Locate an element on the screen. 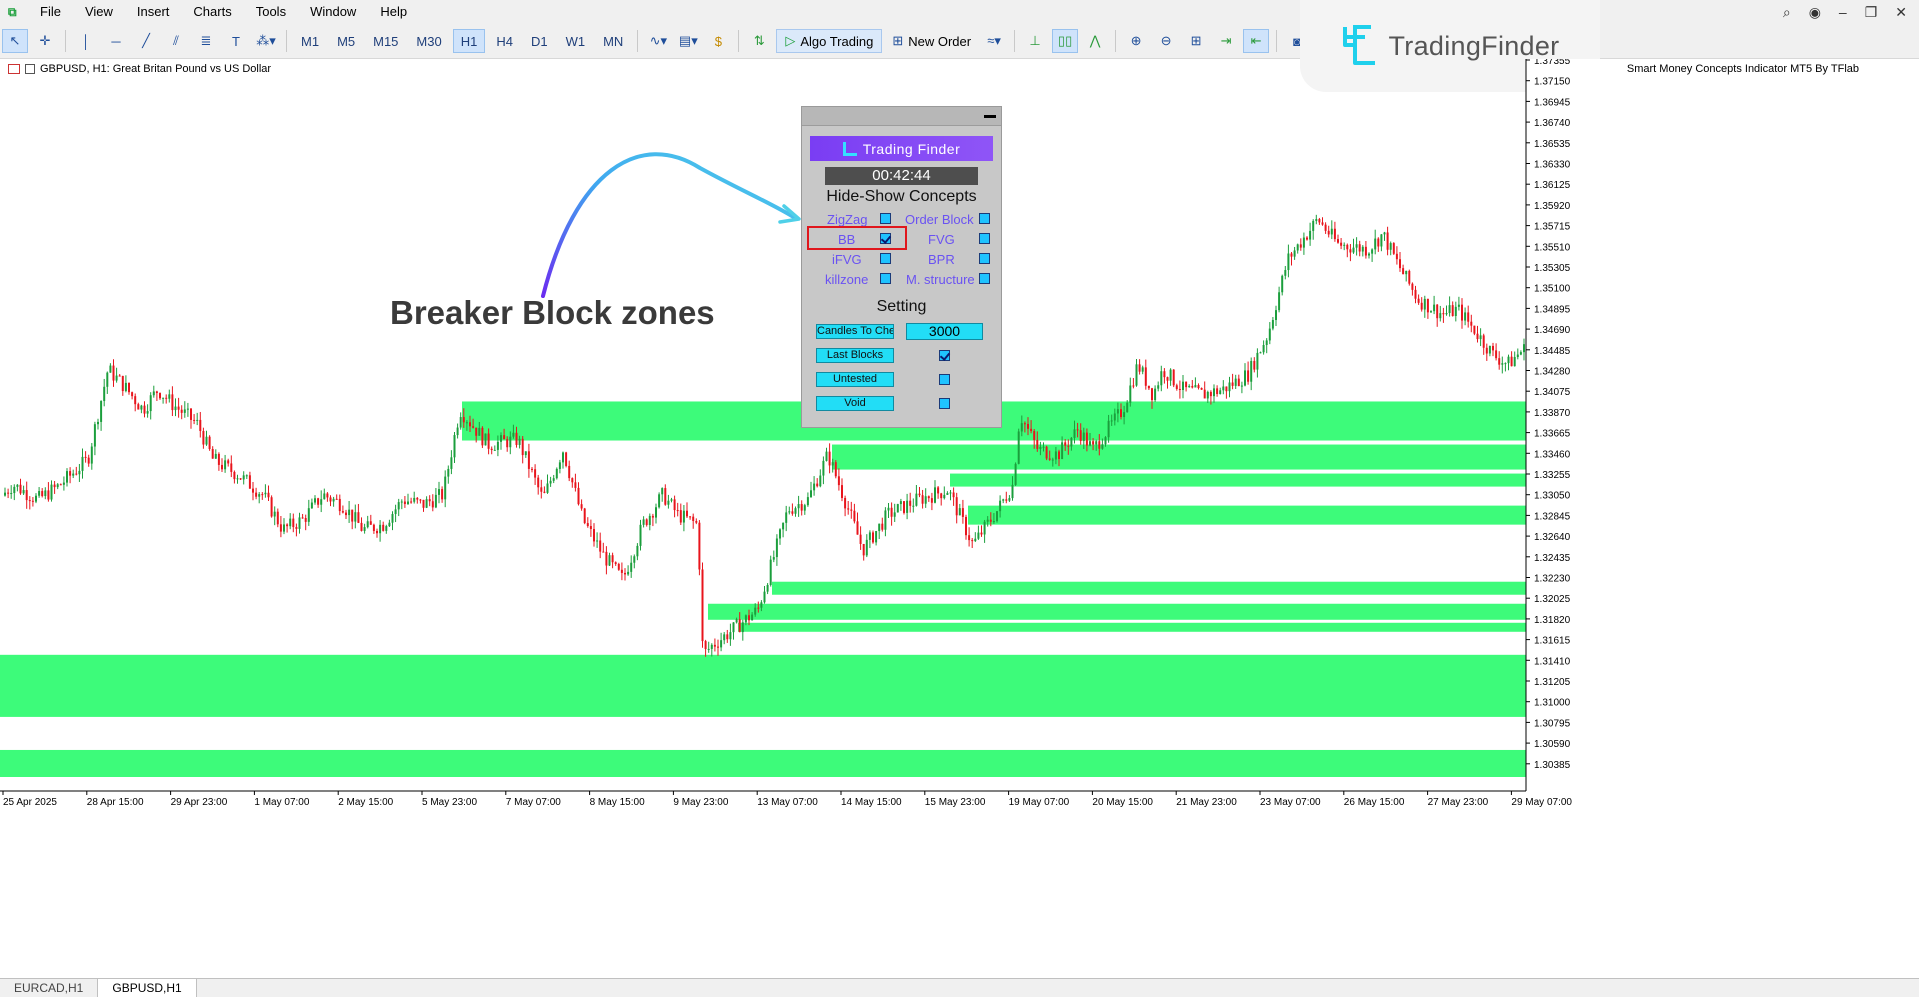 The image size is (1919, 997). templates-icon: ▤▾ is located at coordinates (688, 41).